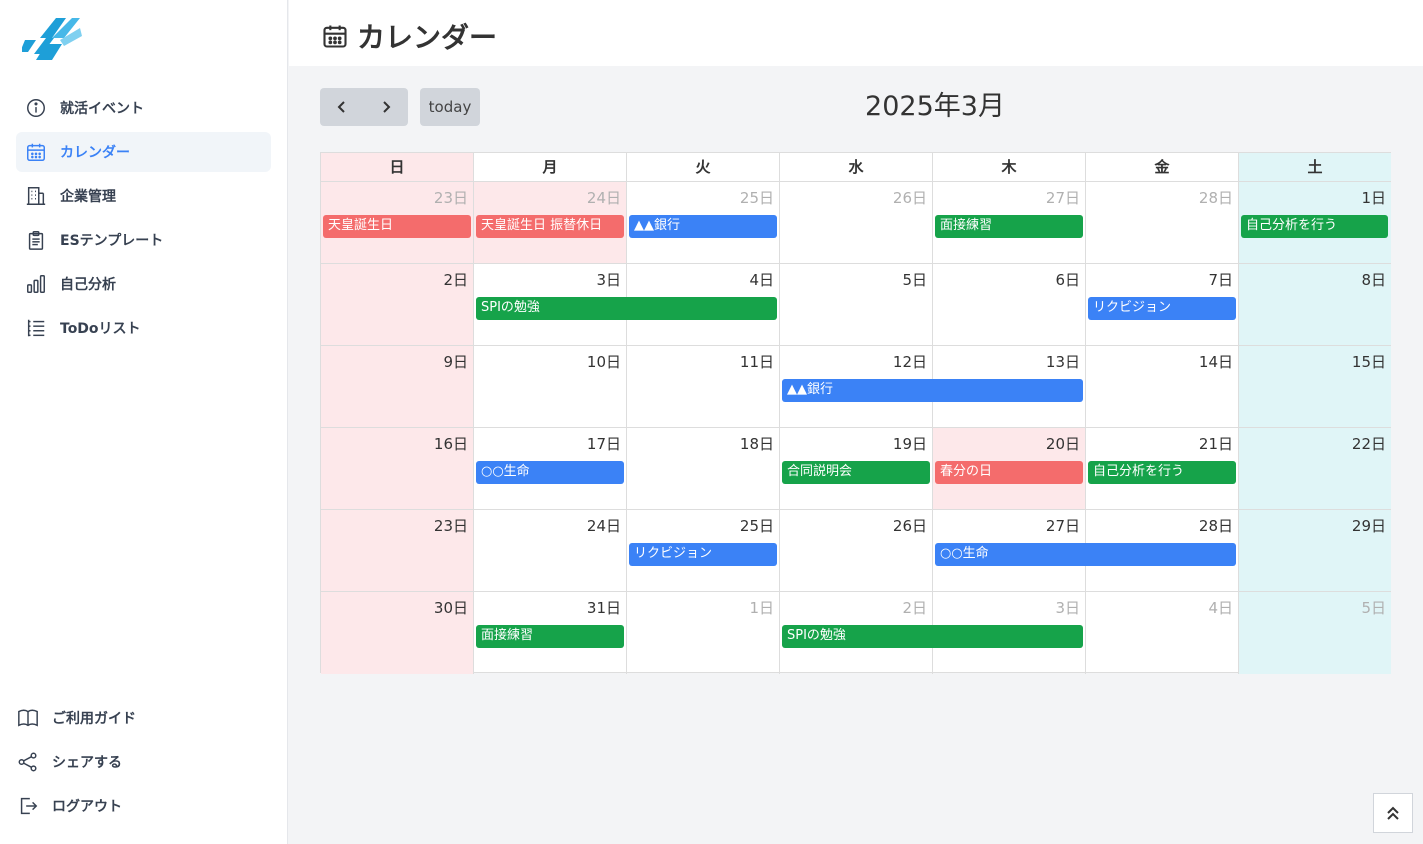  I want to click on calendar-event: 合同説明会, so click(856, 472).